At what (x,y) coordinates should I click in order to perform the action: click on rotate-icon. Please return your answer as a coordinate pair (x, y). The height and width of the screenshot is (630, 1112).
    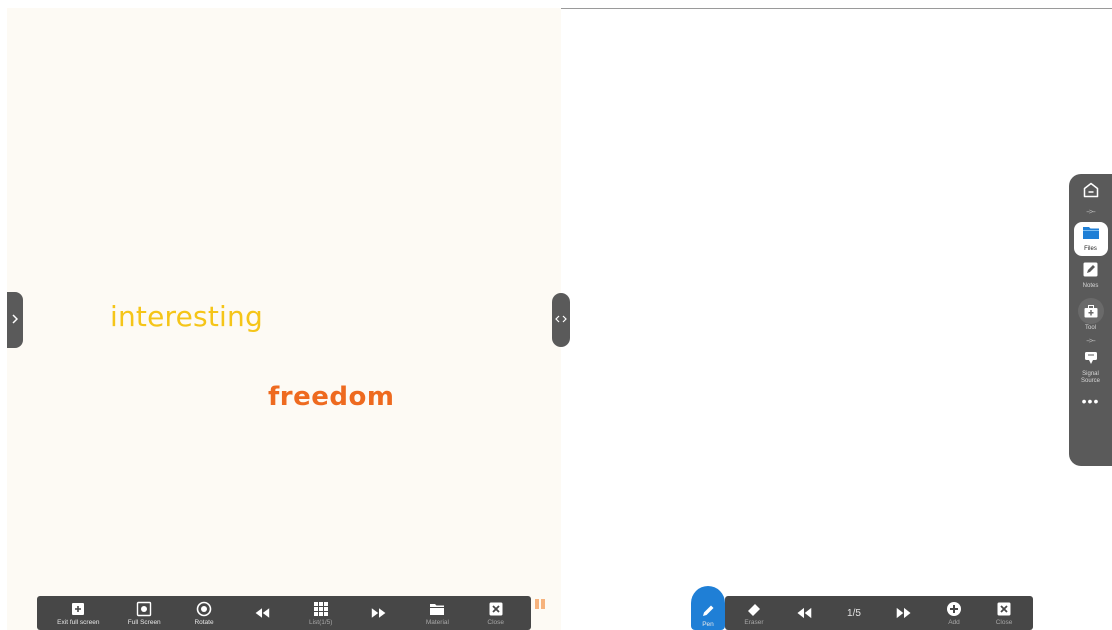
    Looking at the image, I should click on (204, 609).